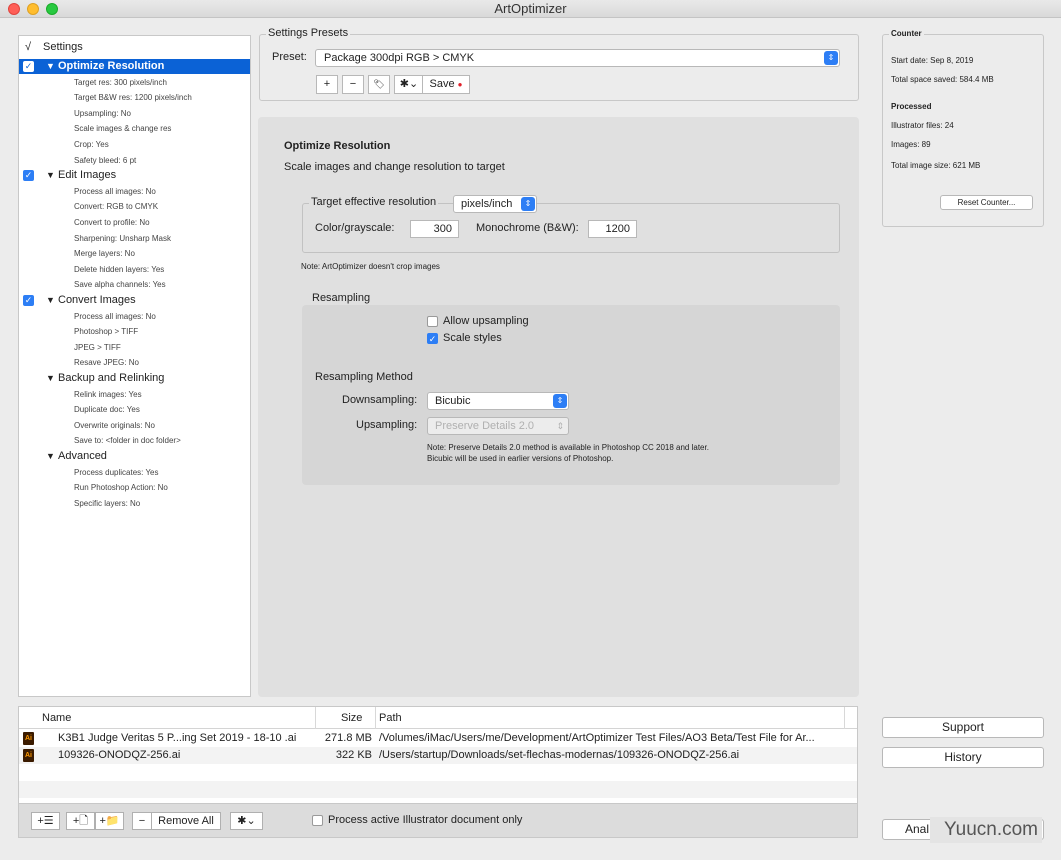 Image resolution: width=1061 pixels, height=860 pixels. Describe the element at coordinates (351, 718) in the screenshot. I see `column-header-size: Size` at that location.